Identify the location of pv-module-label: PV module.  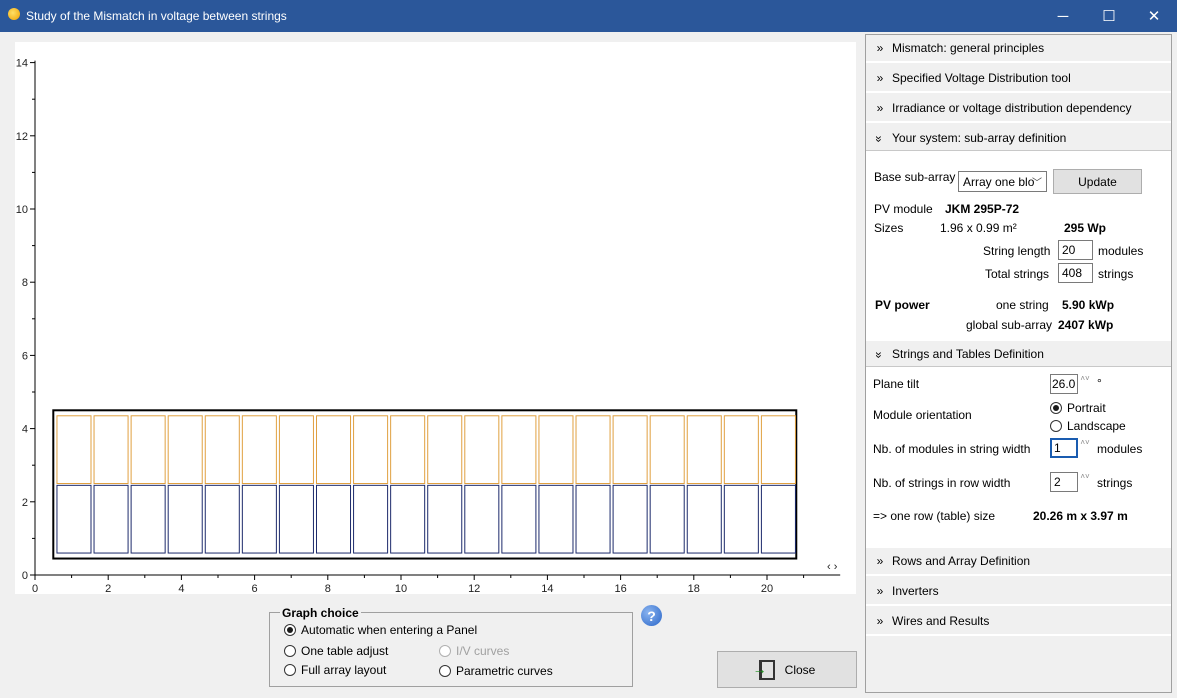
(903, 209).